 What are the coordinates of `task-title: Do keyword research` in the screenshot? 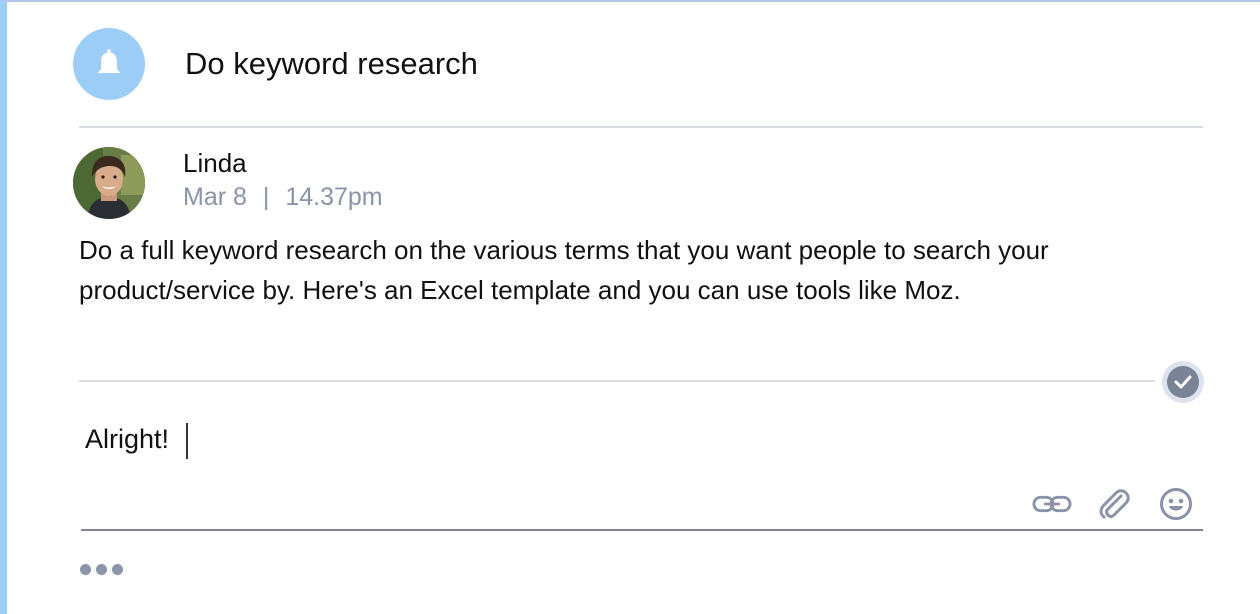 It's located at (331, 63).